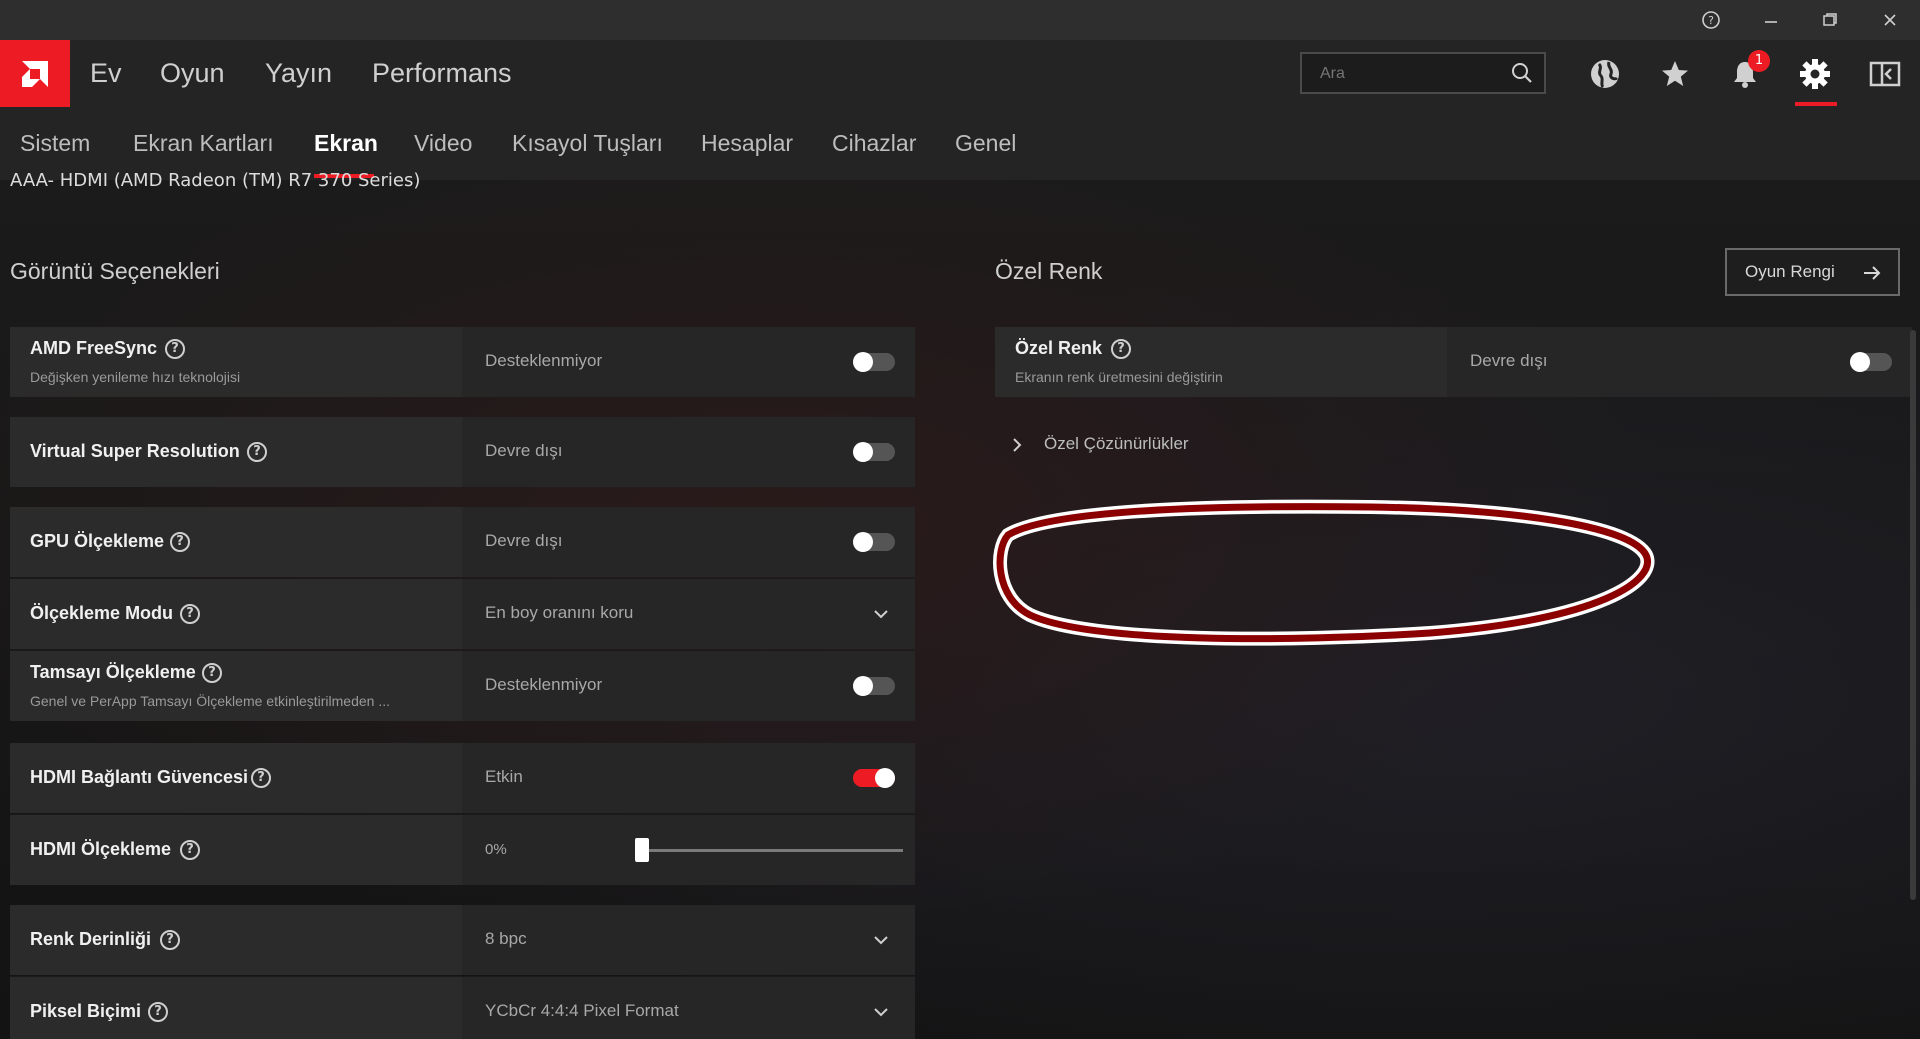 The height and width of the screenshot is (1039, 1920). Describe the element at coordinates (1116, 443) in the screenshot. I see `expander-label: Özel Çözünürlükler` at that location.